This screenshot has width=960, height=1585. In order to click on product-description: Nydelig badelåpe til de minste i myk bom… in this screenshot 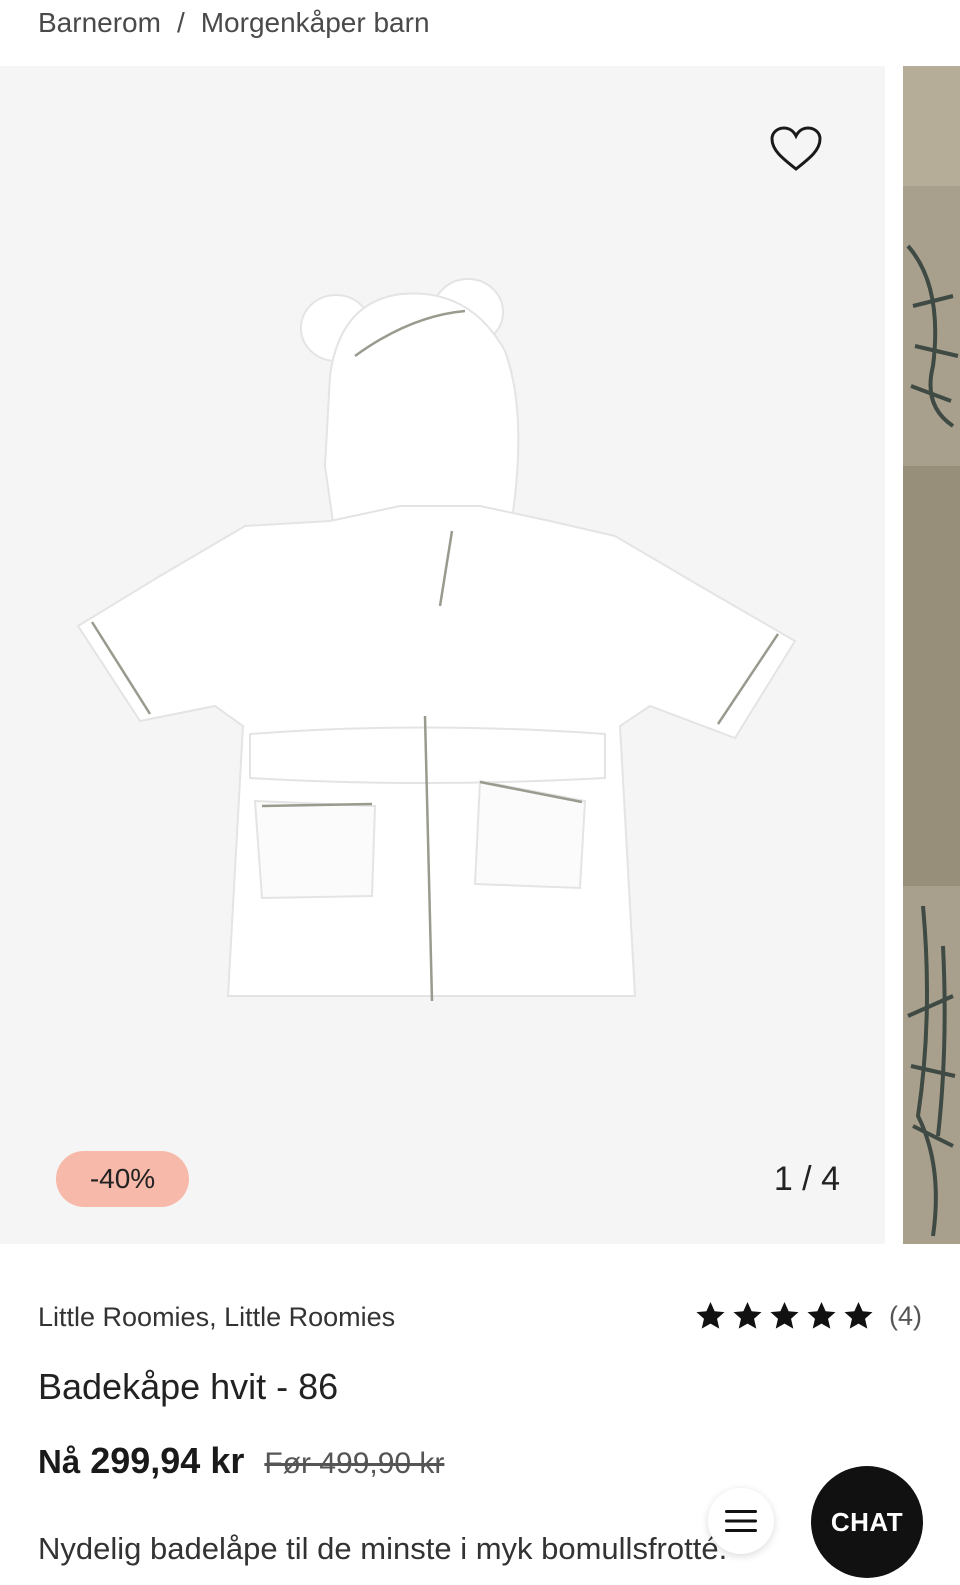, I will do `click(383, 1548)`.